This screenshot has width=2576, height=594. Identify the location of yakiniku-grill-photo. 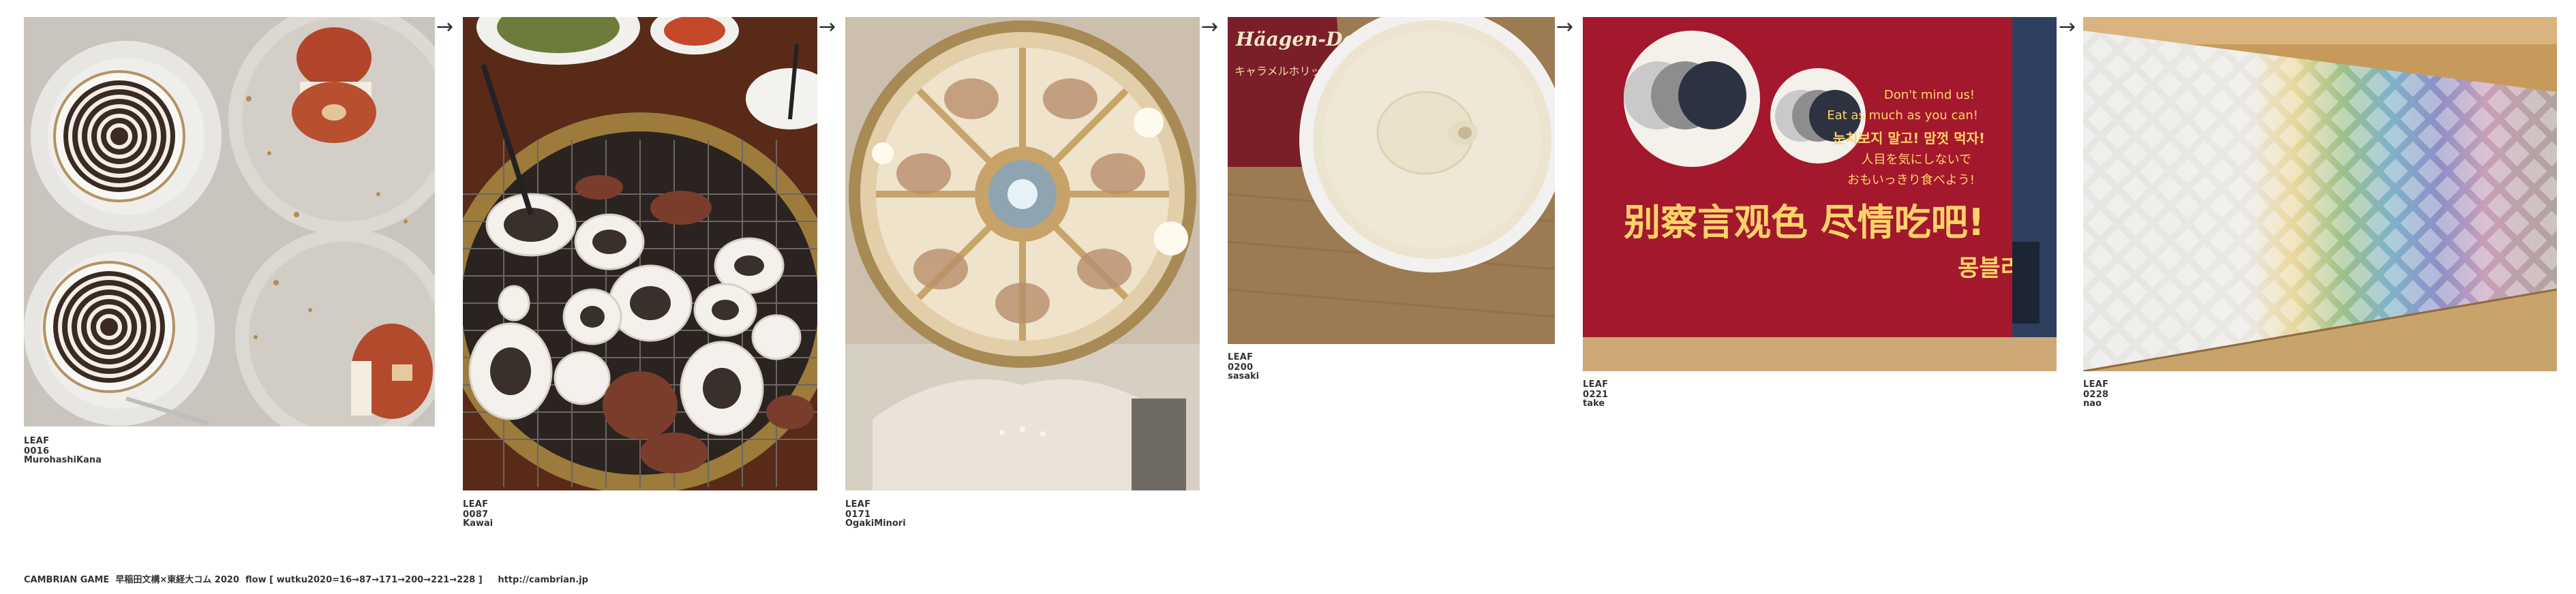
(640, 253).